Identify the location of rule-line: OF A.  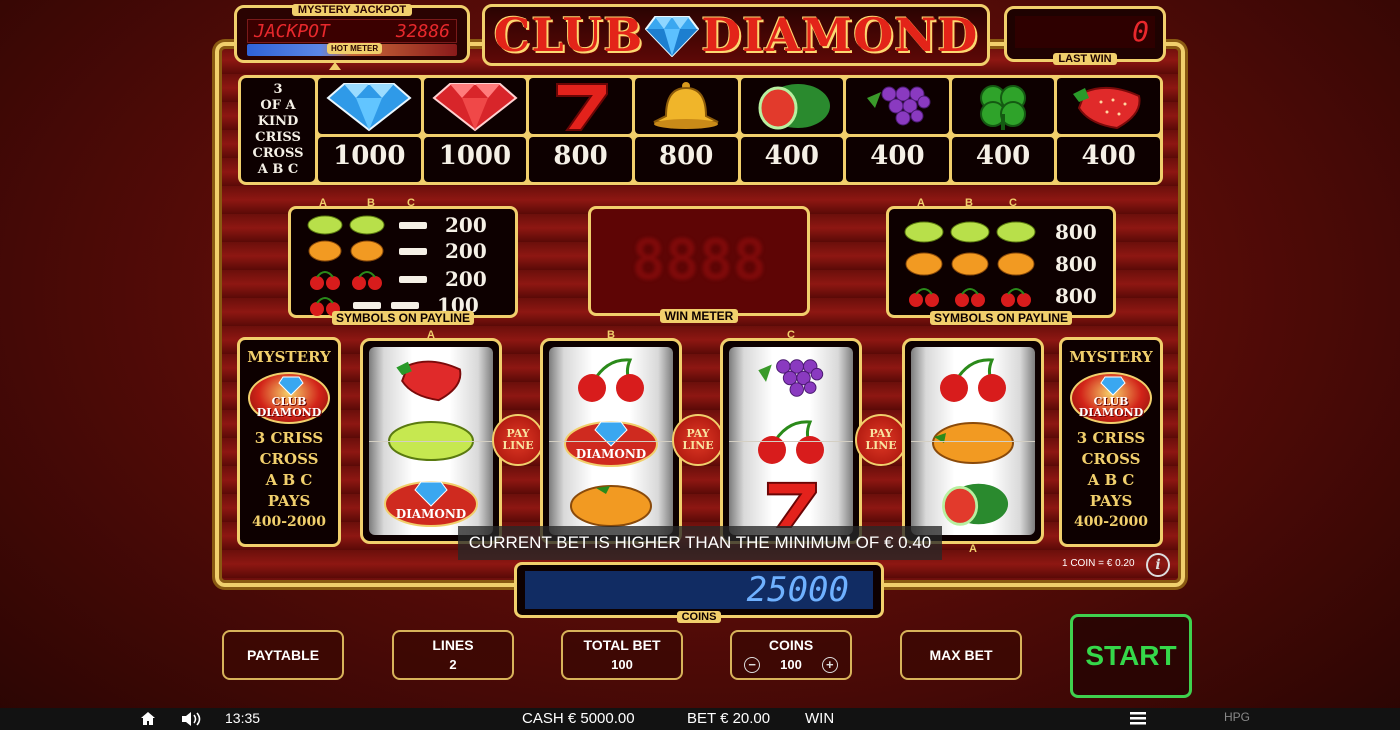
(278, 105).